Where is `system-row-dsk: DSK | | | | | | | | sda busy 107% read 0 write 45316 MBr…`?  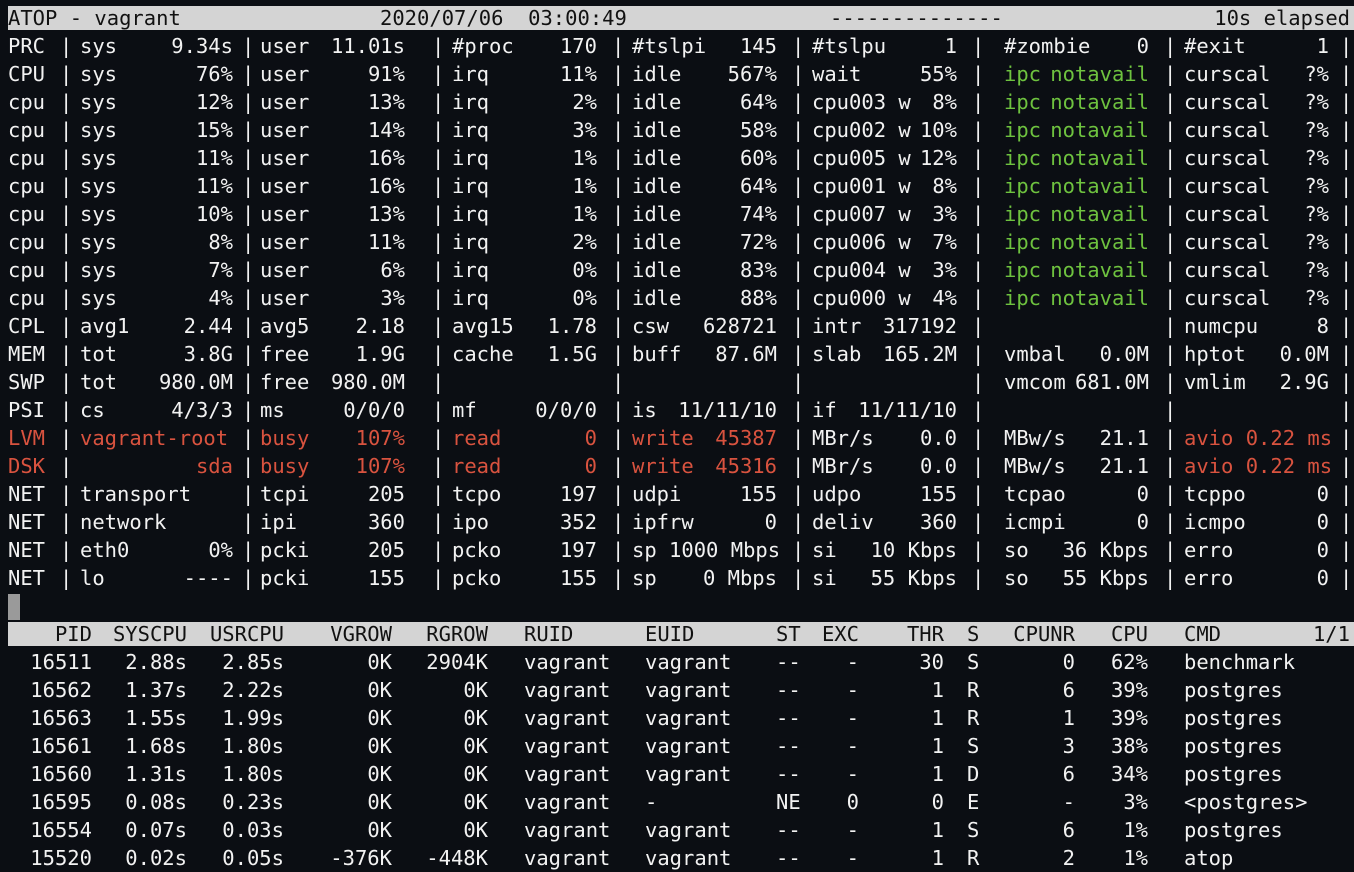
system-row-dsk: DSK | | | | | | | | sda busy 107% read 0 write 45316 MBr… is located at coordinates (677, 466).